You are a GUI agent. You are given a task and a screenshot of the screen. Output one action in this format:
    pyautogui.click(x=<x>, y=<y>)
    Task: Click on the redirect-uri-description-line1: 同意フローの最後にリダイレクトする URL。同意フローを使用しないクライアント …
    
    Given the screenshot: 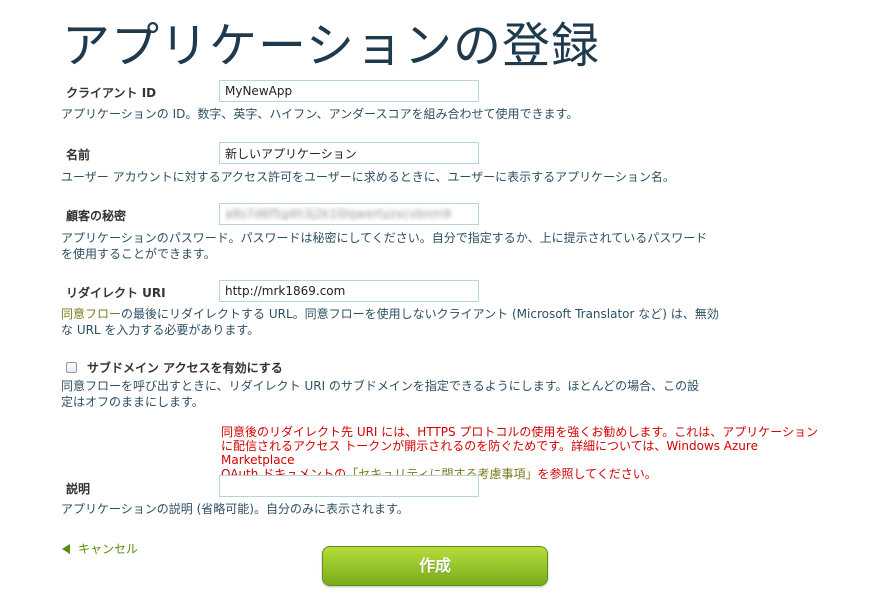 What is the action you would take?
    pyautogui.click(x=390, y=314)
    